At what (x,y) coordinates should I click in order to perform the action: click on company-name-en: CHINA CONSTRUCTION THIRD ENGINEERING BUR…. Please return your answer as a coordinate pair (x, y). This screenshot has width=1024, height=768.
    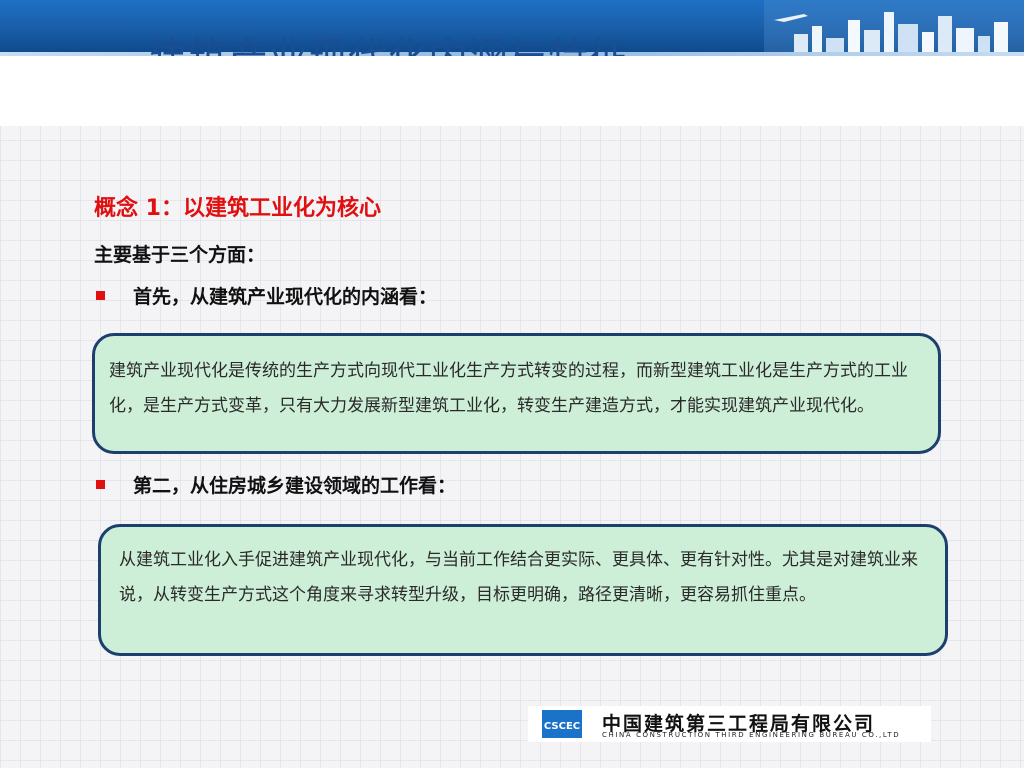
    Looking at the image, I should click on (751, 735).